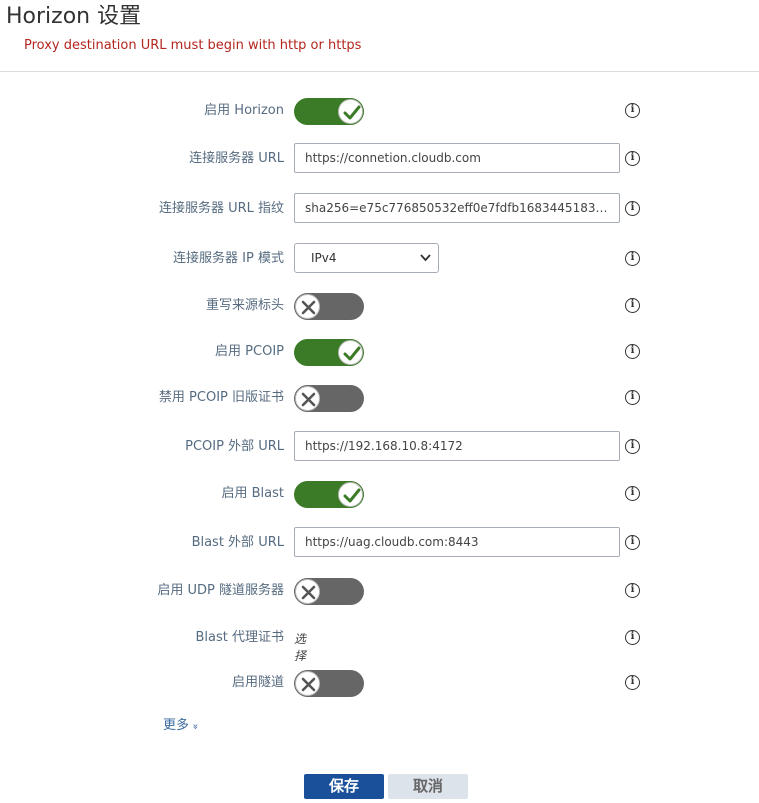 The image size is (759, 803). What do you see at coordinates (379, 642) in the screenshot?
I see `row-blast-proxy-cert: Blast 代理证书 选择 i` at bounding box center [379, 642].